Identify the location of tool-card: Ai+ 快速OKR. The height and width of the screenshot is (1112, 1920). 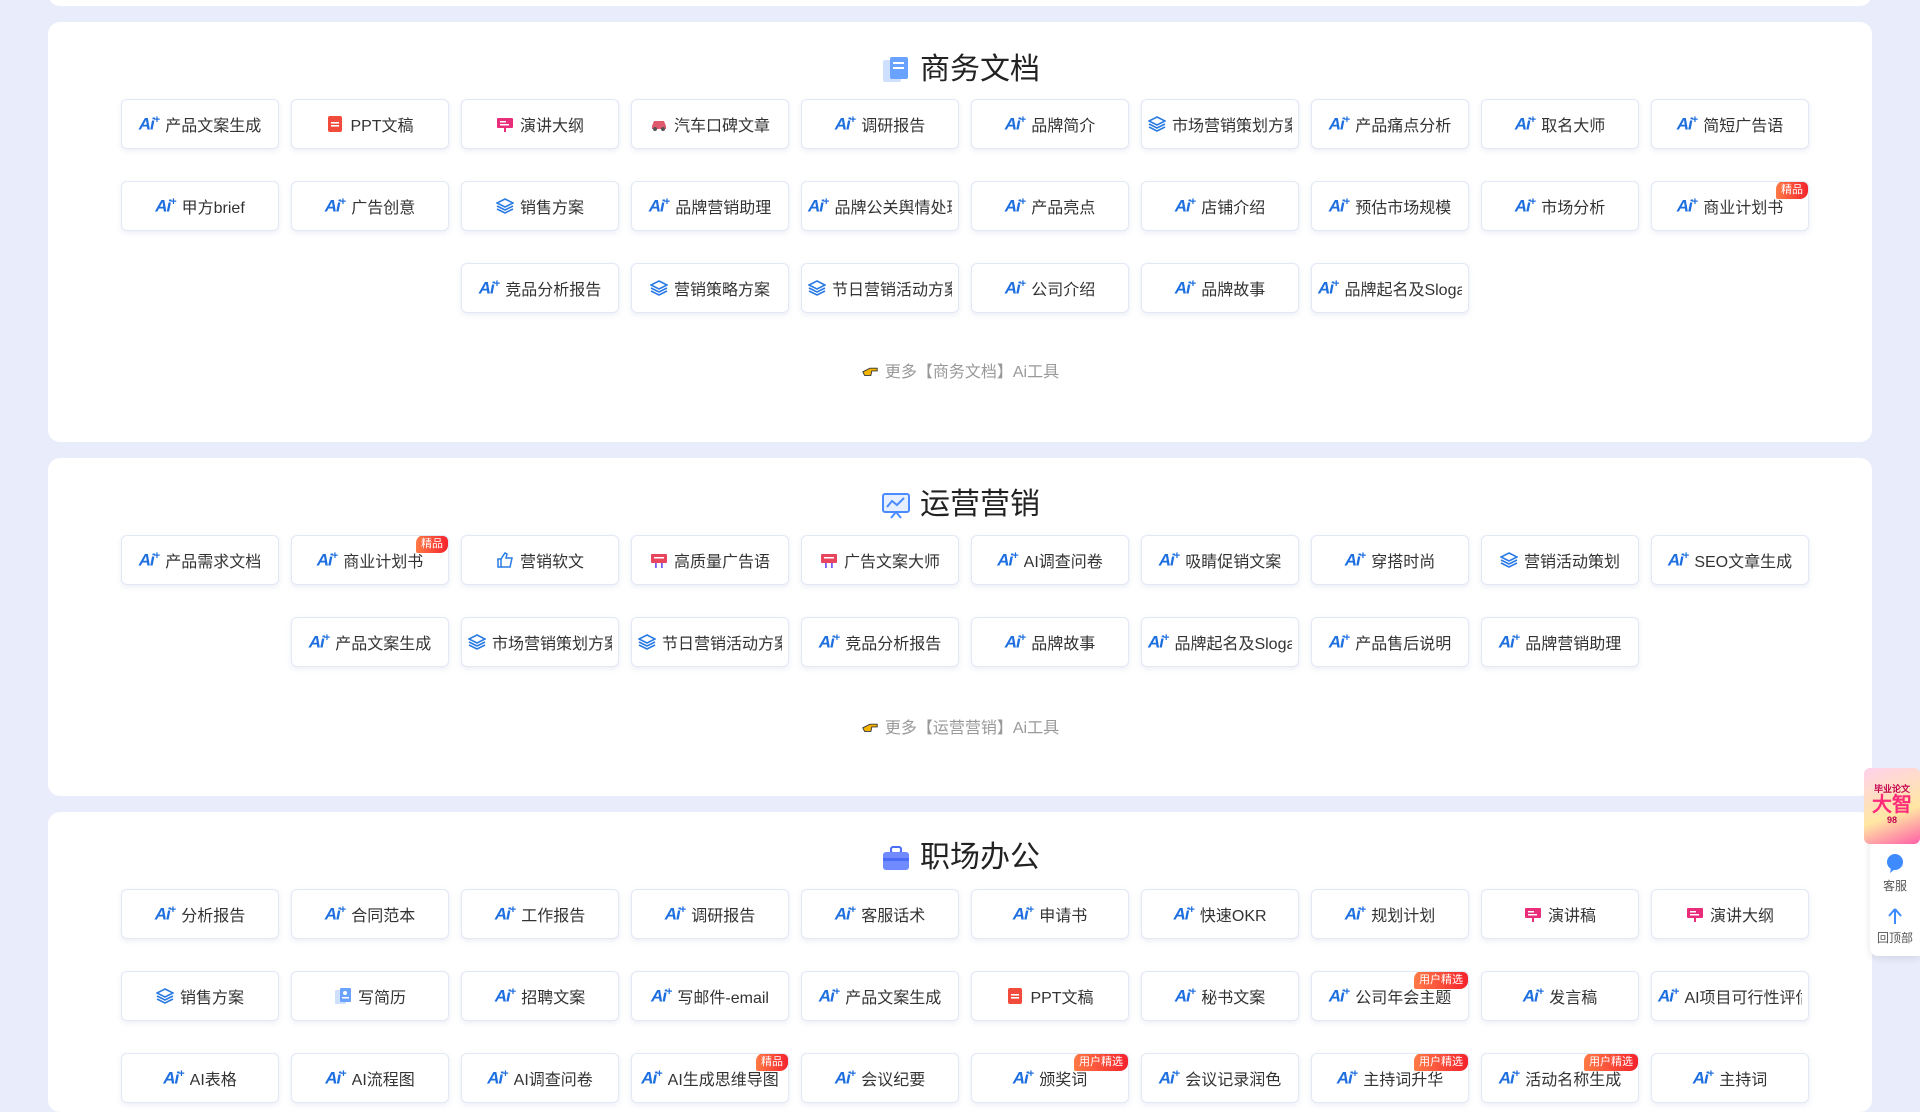
(1220, 914).